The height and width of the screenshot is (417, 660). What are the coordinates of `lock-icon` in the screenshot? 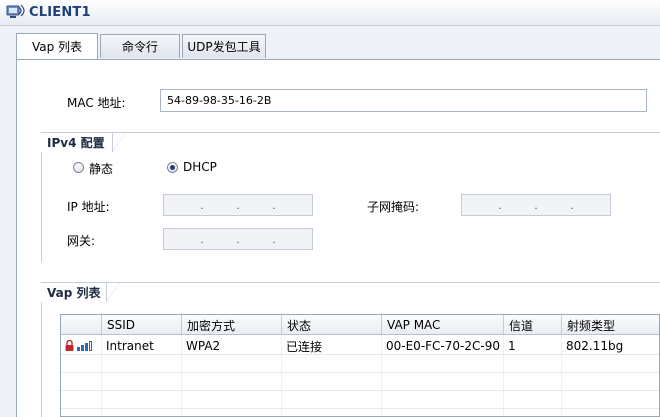 It's located at (69, 345).